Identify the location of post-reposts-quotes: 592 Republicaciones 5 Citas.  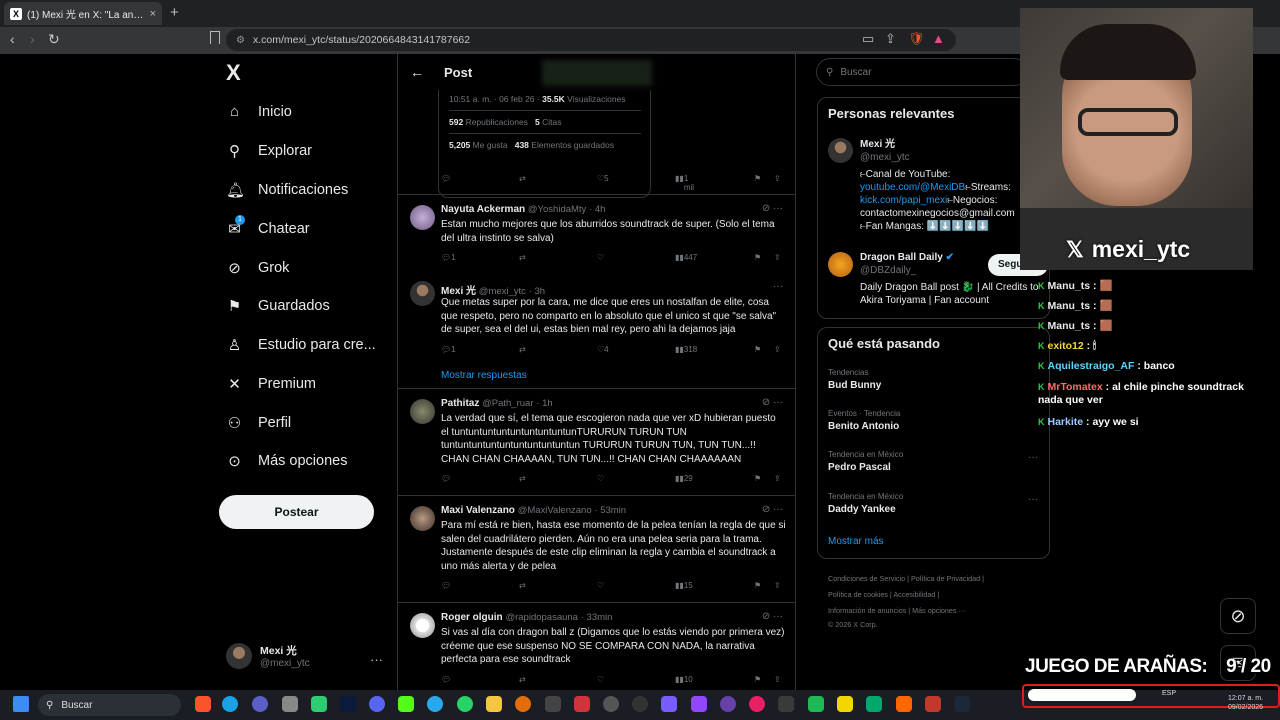
(505, 122).